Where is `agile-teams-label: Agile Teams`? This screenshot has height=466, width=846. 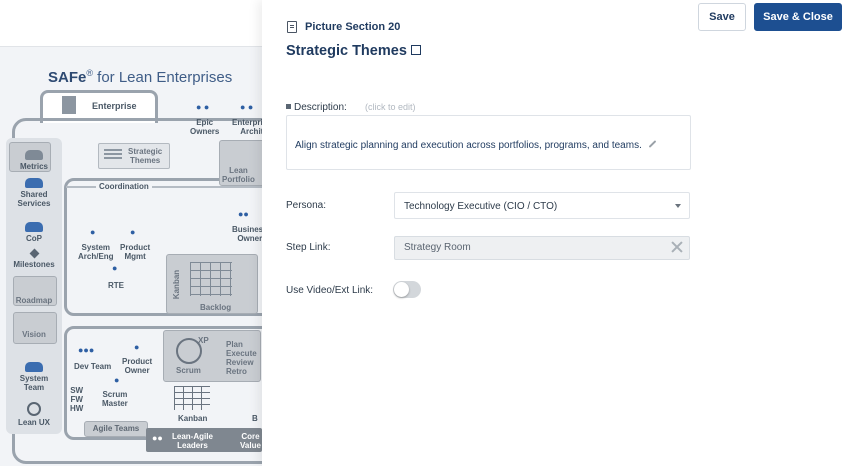
agile-teams-label: Agile Teams is located at coordinates (116, 429).